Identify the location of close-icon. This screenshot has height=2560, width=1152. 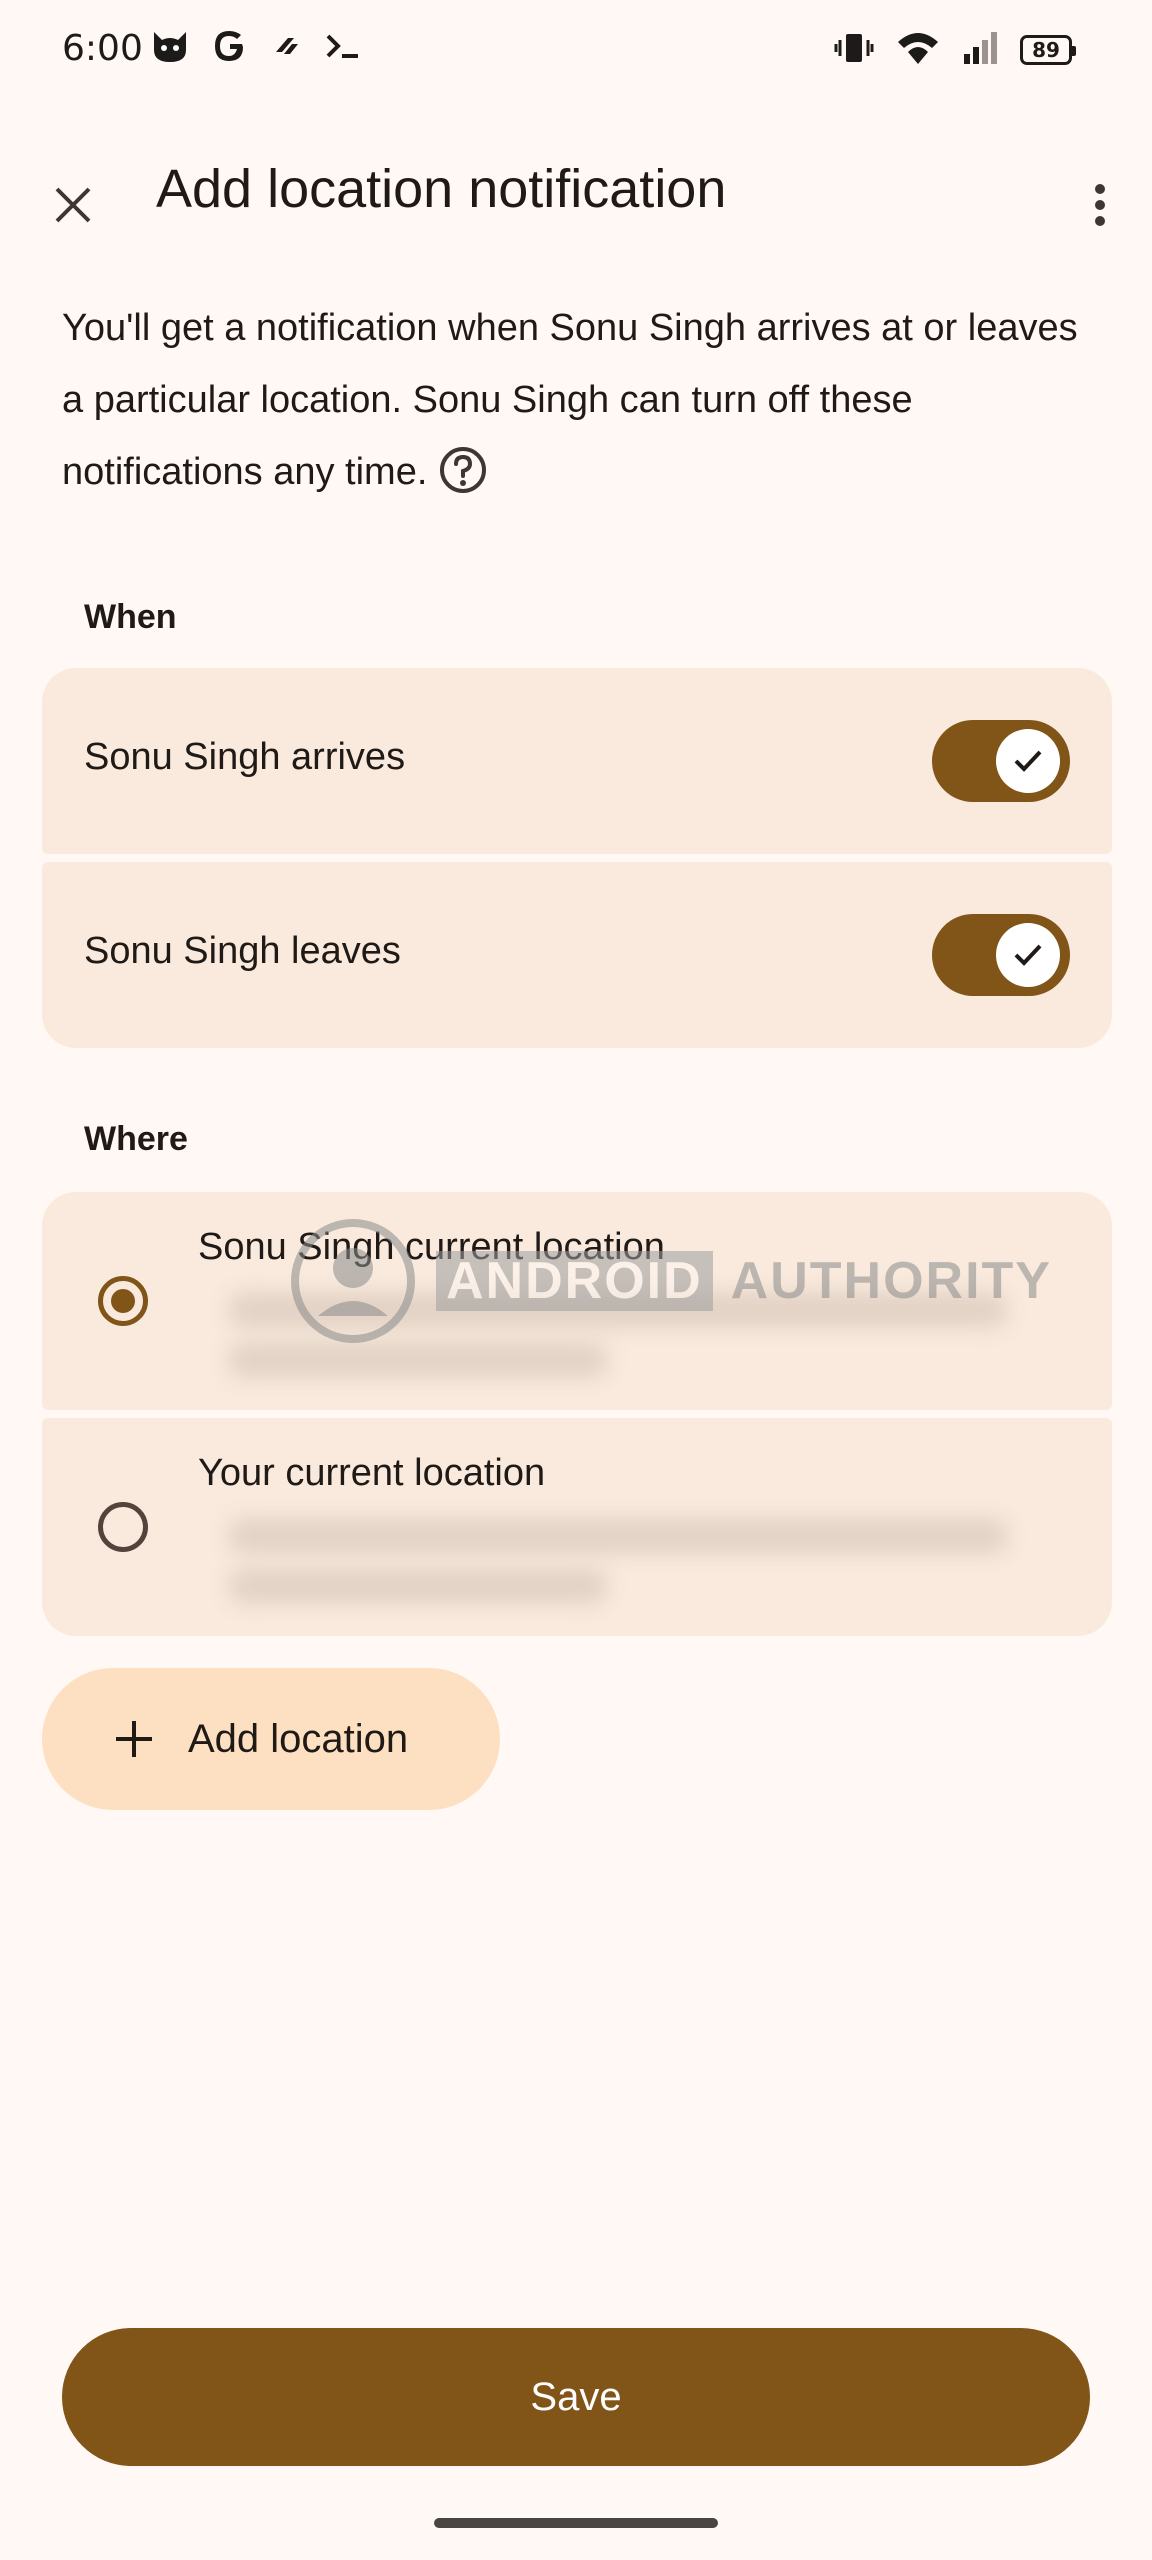
(73, 205).